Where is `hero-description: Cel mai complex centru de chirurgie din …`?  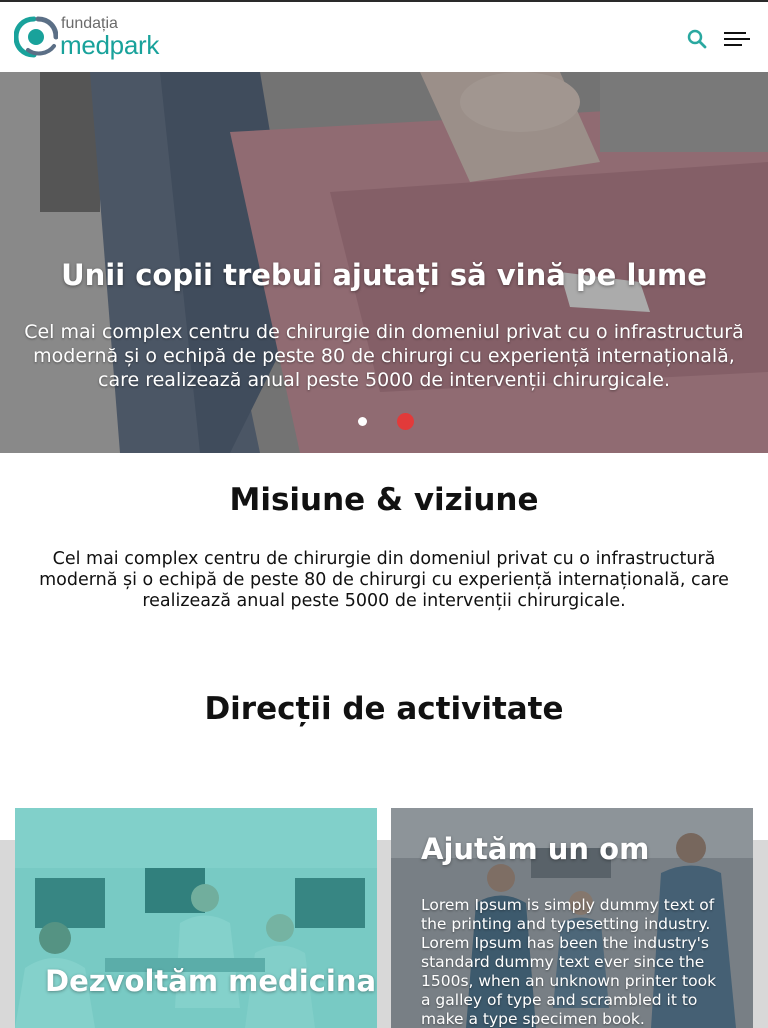 hero-description: Cel mai complex centru de chirurgie din … is located at coordinates (384, 356).